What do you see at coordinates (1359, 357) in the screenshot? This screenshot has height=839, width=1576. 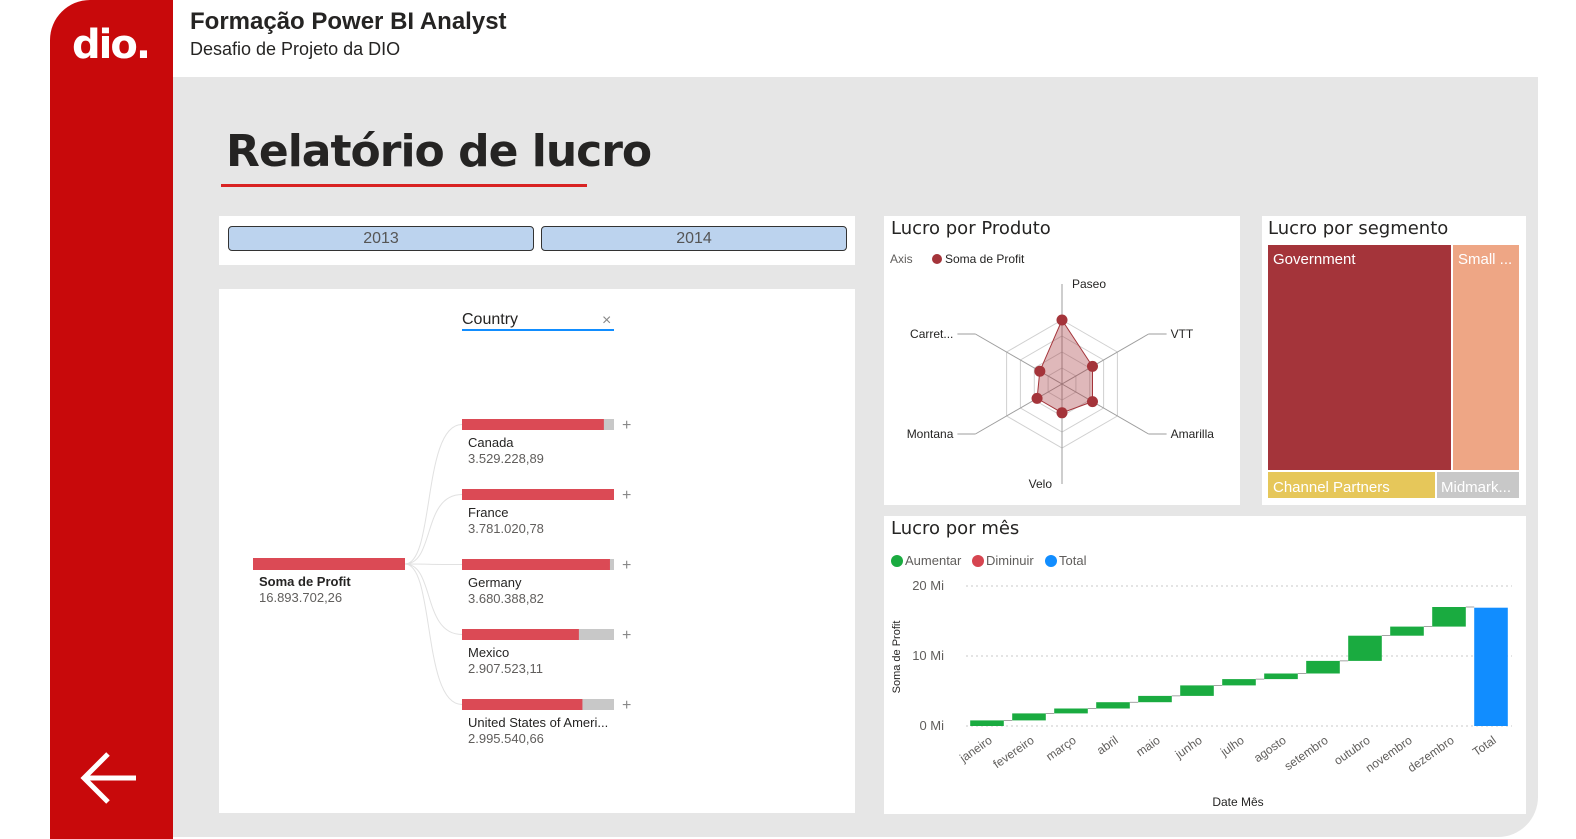 I see `treemap-cell-government` at bounding box center [1359, 357].